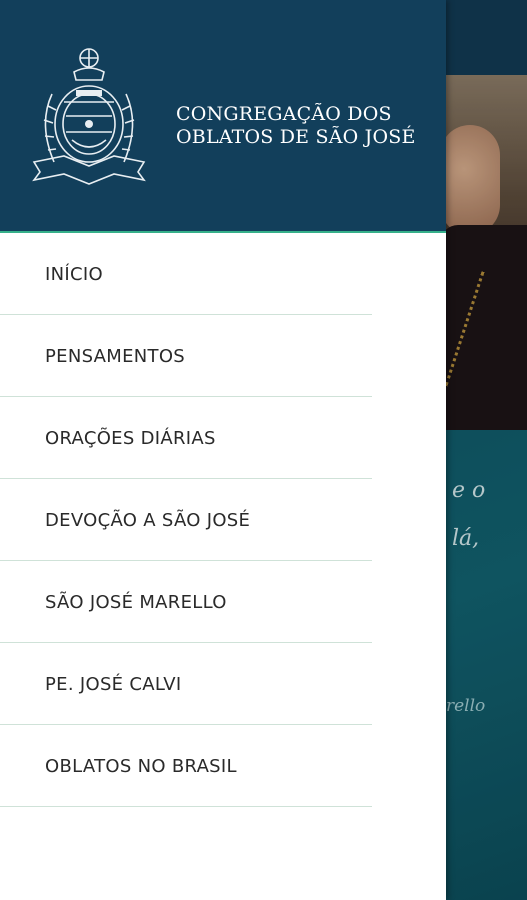 The width and height of the screenshot is (527, 900). Describe the element at coordinates (74, 274) in the screenshot. I see `menu-item-label: INÍCIO` at that location.